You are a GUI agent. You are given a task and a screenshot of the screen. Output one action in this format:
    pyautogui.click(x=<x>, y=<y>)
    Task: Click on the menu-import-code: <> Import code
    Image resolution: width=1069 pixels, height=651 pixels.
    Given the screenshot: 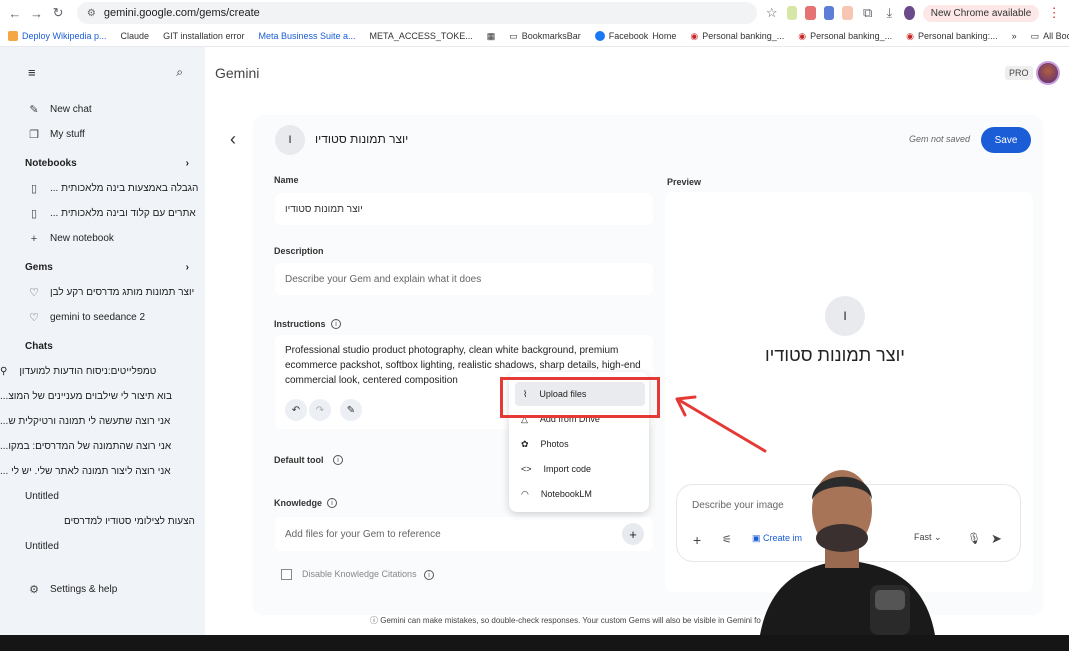 What is the action you would take?
    pyautogui.click(x=579, y=469)
    